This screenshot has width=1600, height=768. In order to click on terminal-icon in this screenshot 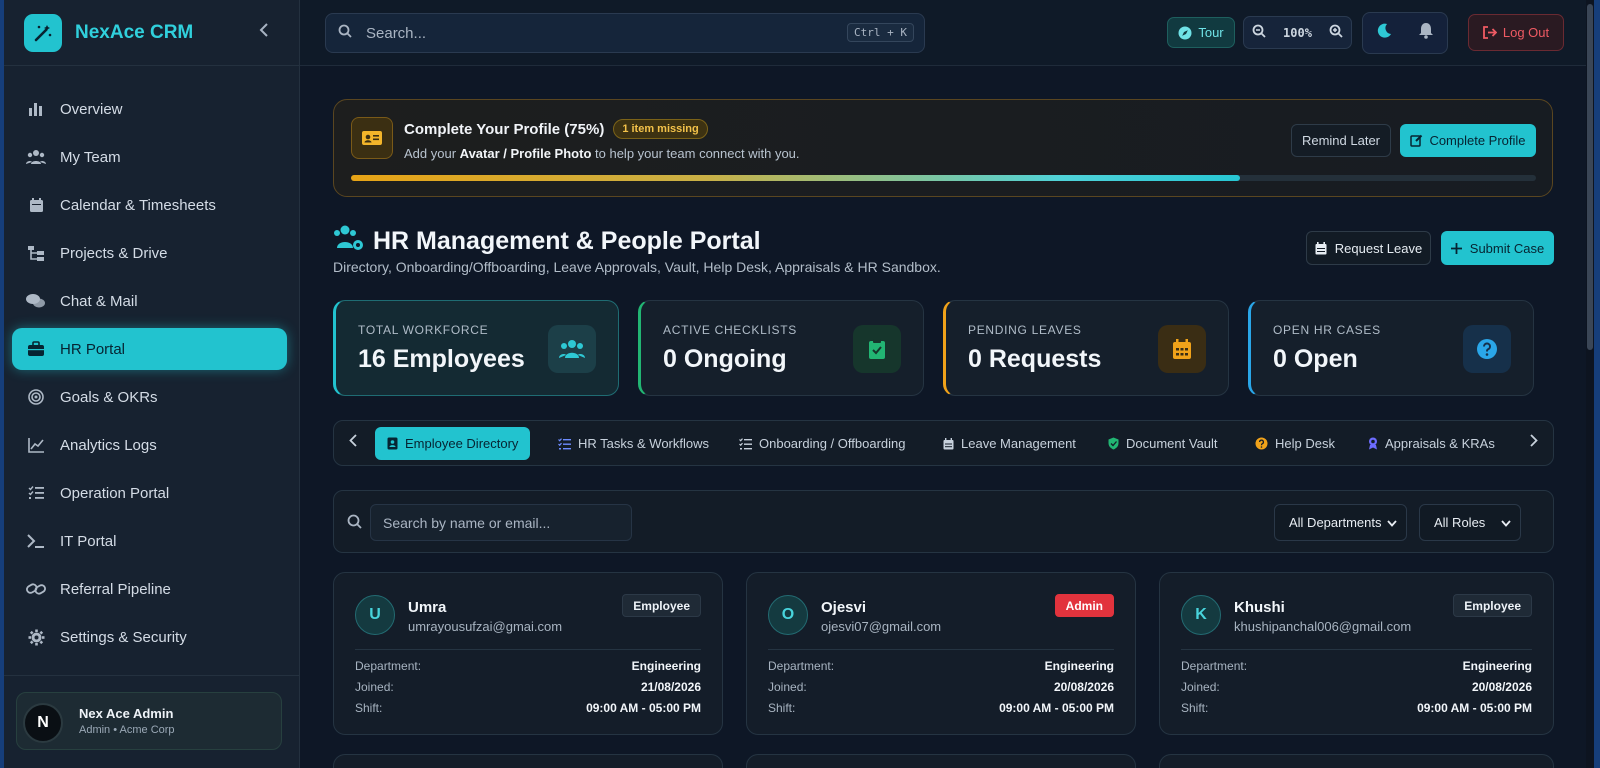, I will do `click(36, 541)`.